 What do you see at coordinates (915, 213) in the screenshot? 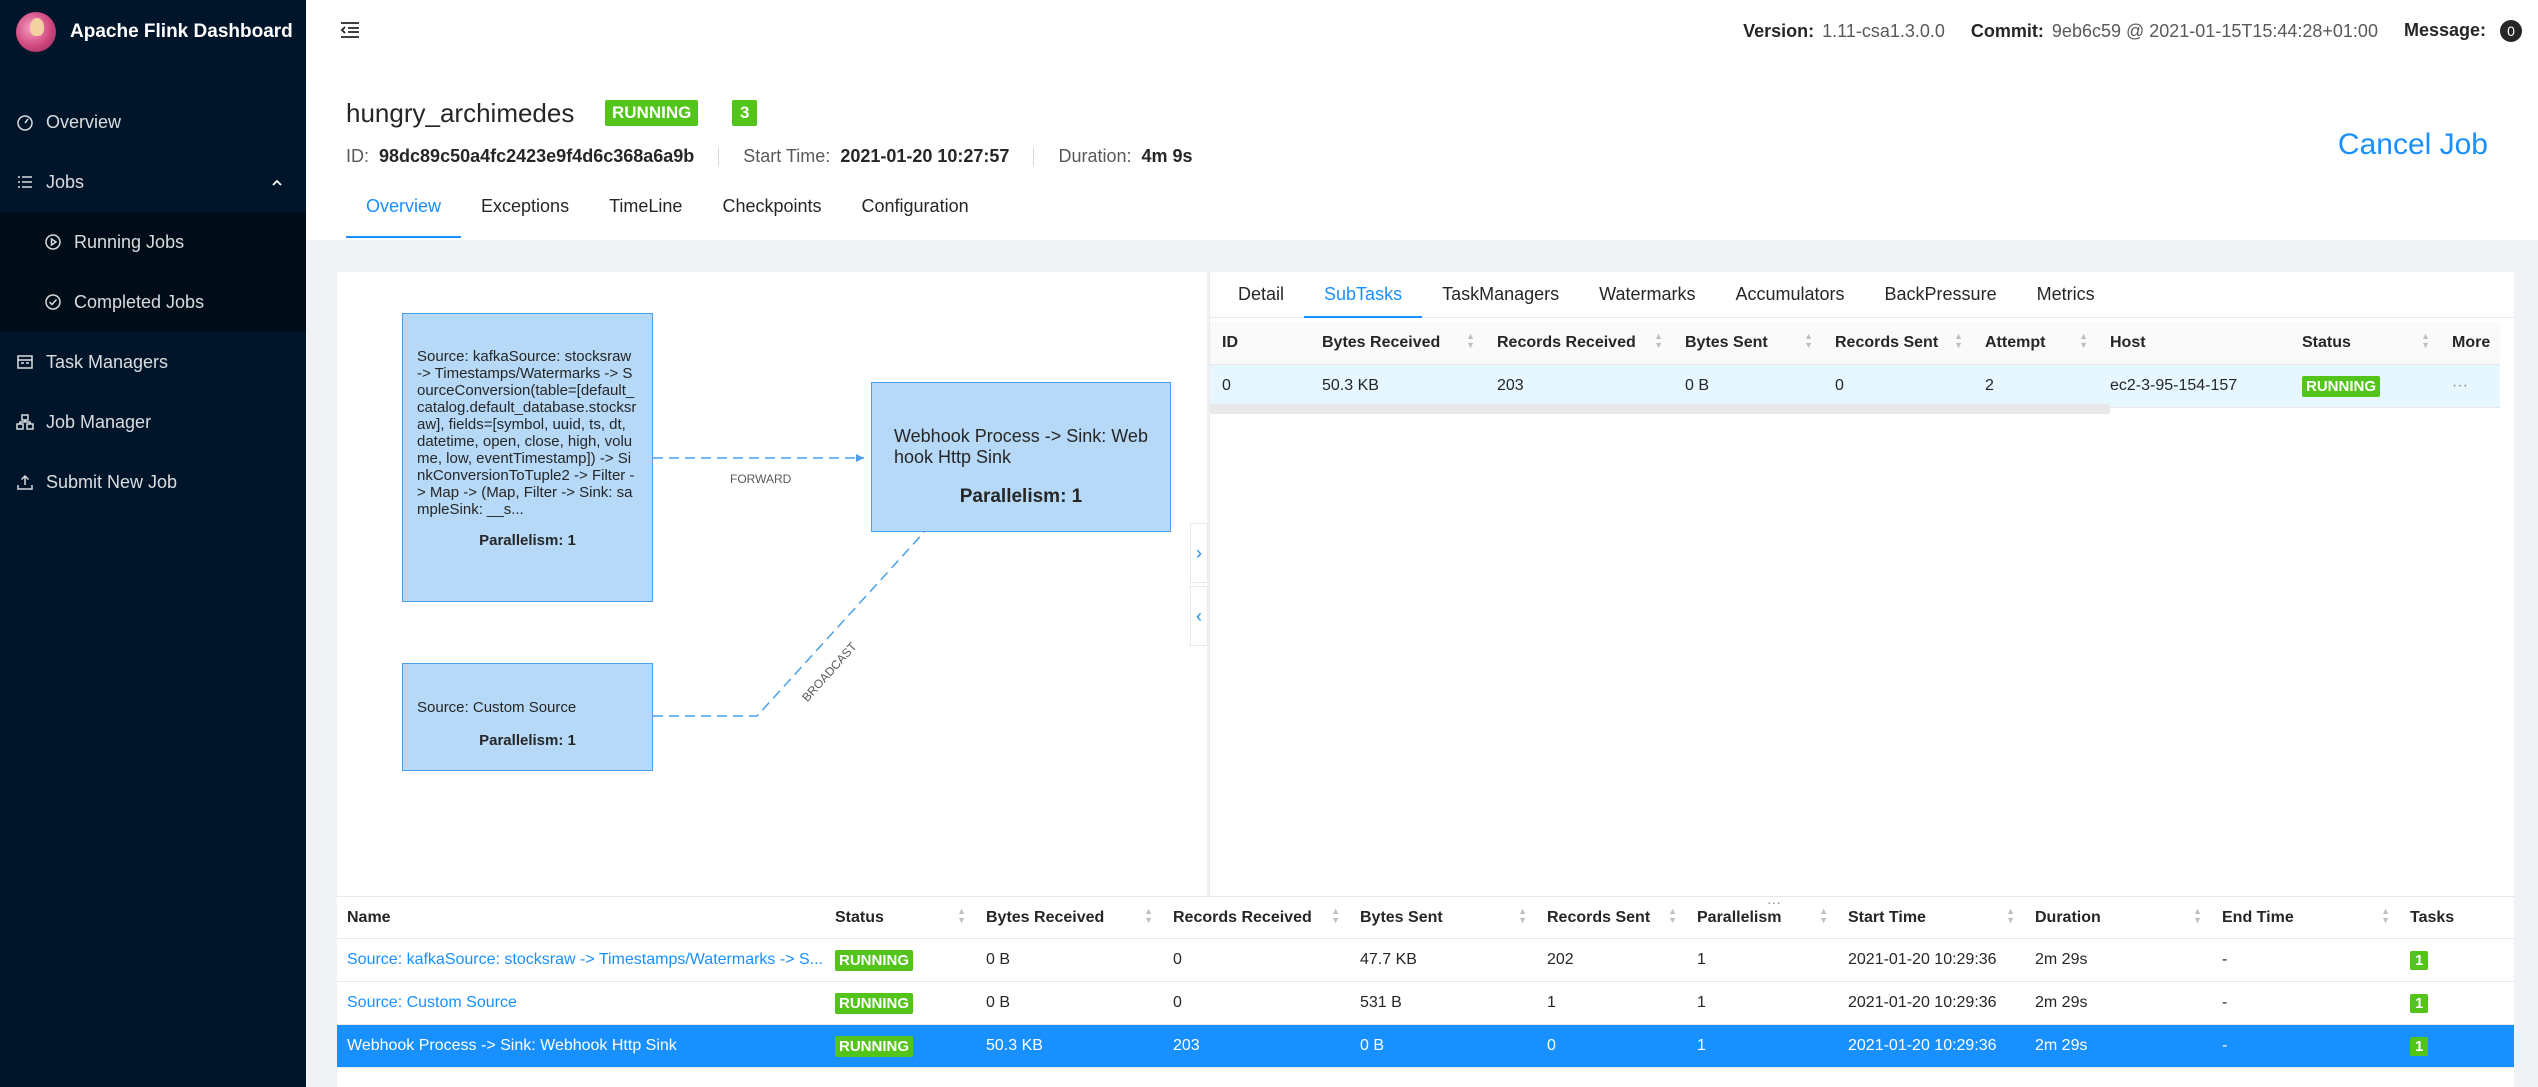
I see `tab-configuration: Configuration` at bounding box center [915, 213].